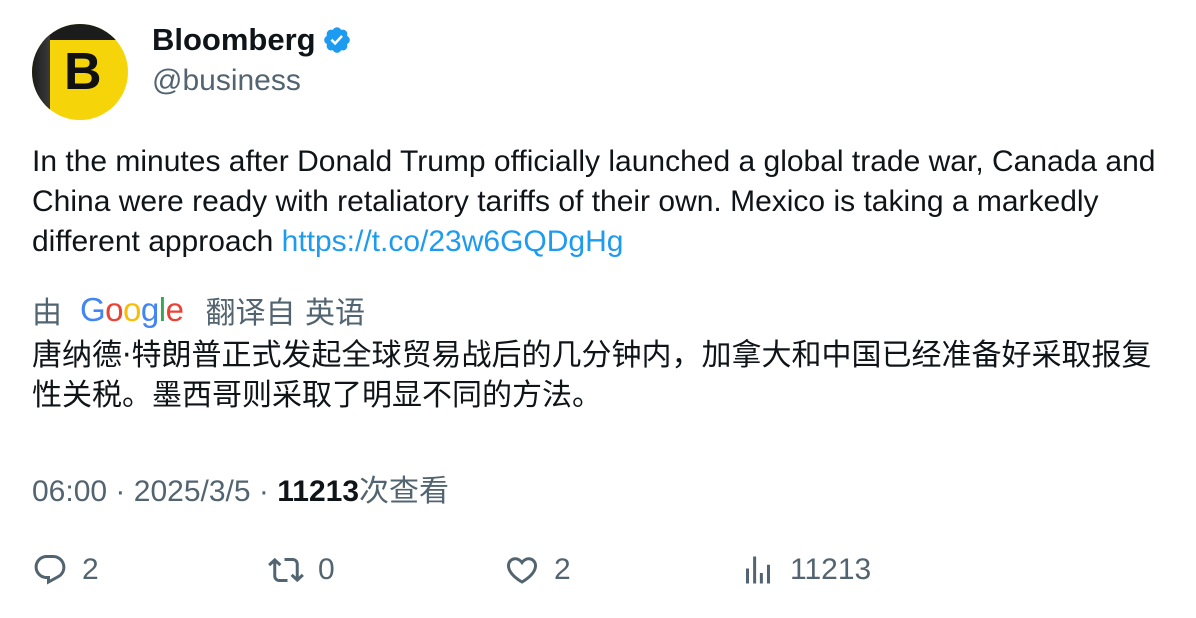  Describe the element at coordinates (226, 81) in the screenshot. I see `author-handle: @business` at that location.